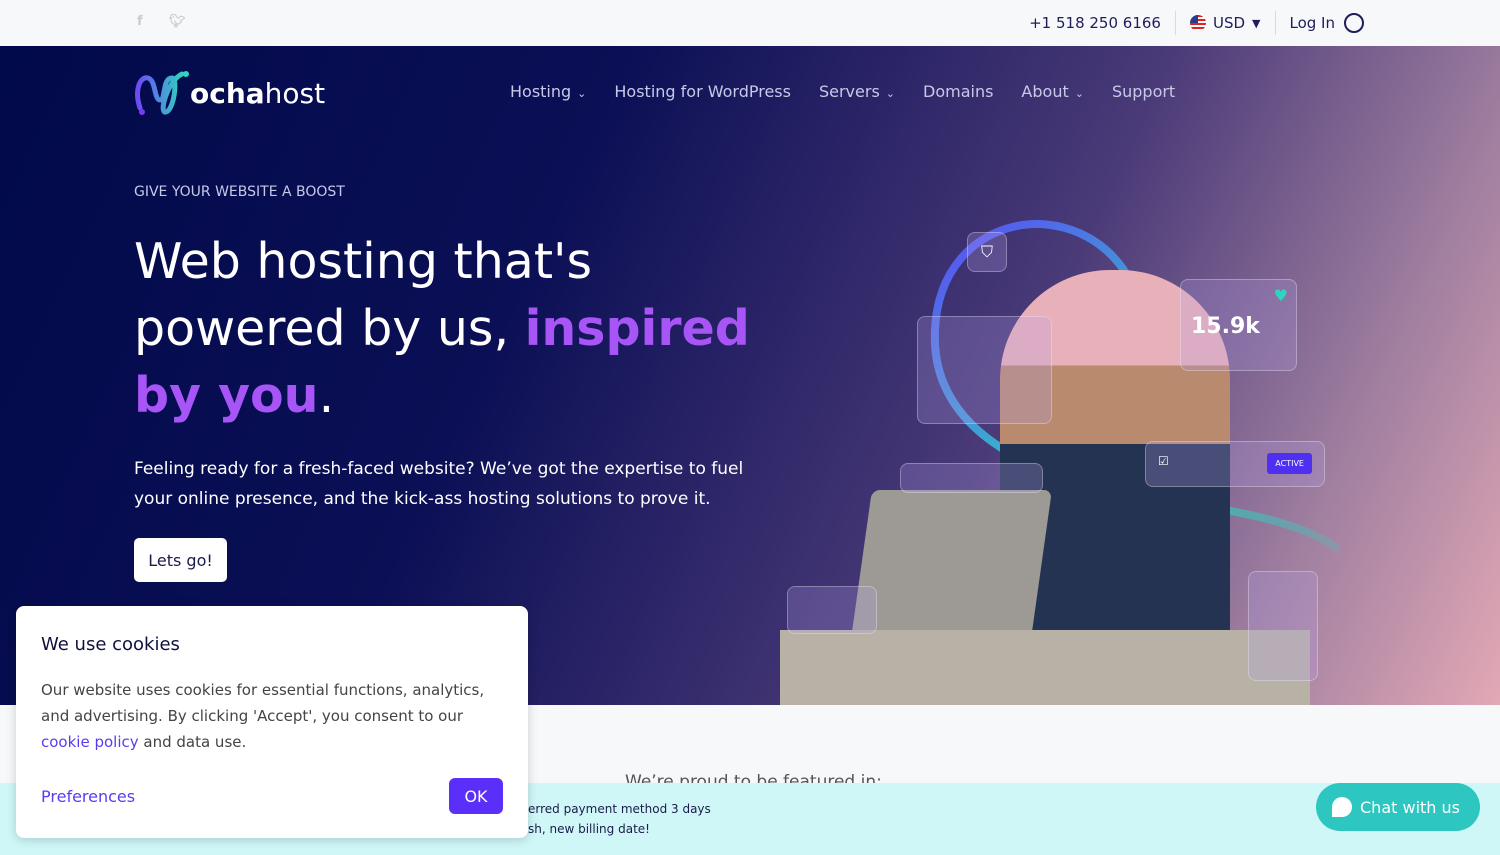  I want to click on nav-hosting-wordpress: Hosting for WordPress, so click(702, 91).